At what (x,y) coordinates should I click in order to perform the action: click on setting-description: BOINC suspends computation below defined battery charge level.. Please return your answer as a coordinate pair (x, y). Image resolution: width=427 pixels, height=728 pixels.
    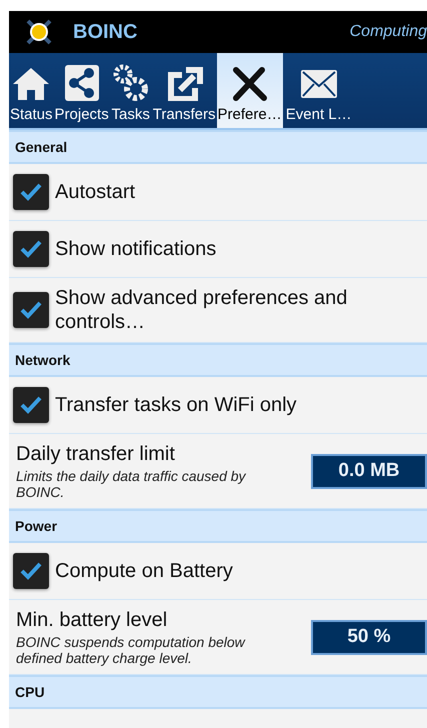
    Looking at the image, I should click on (131, 650).